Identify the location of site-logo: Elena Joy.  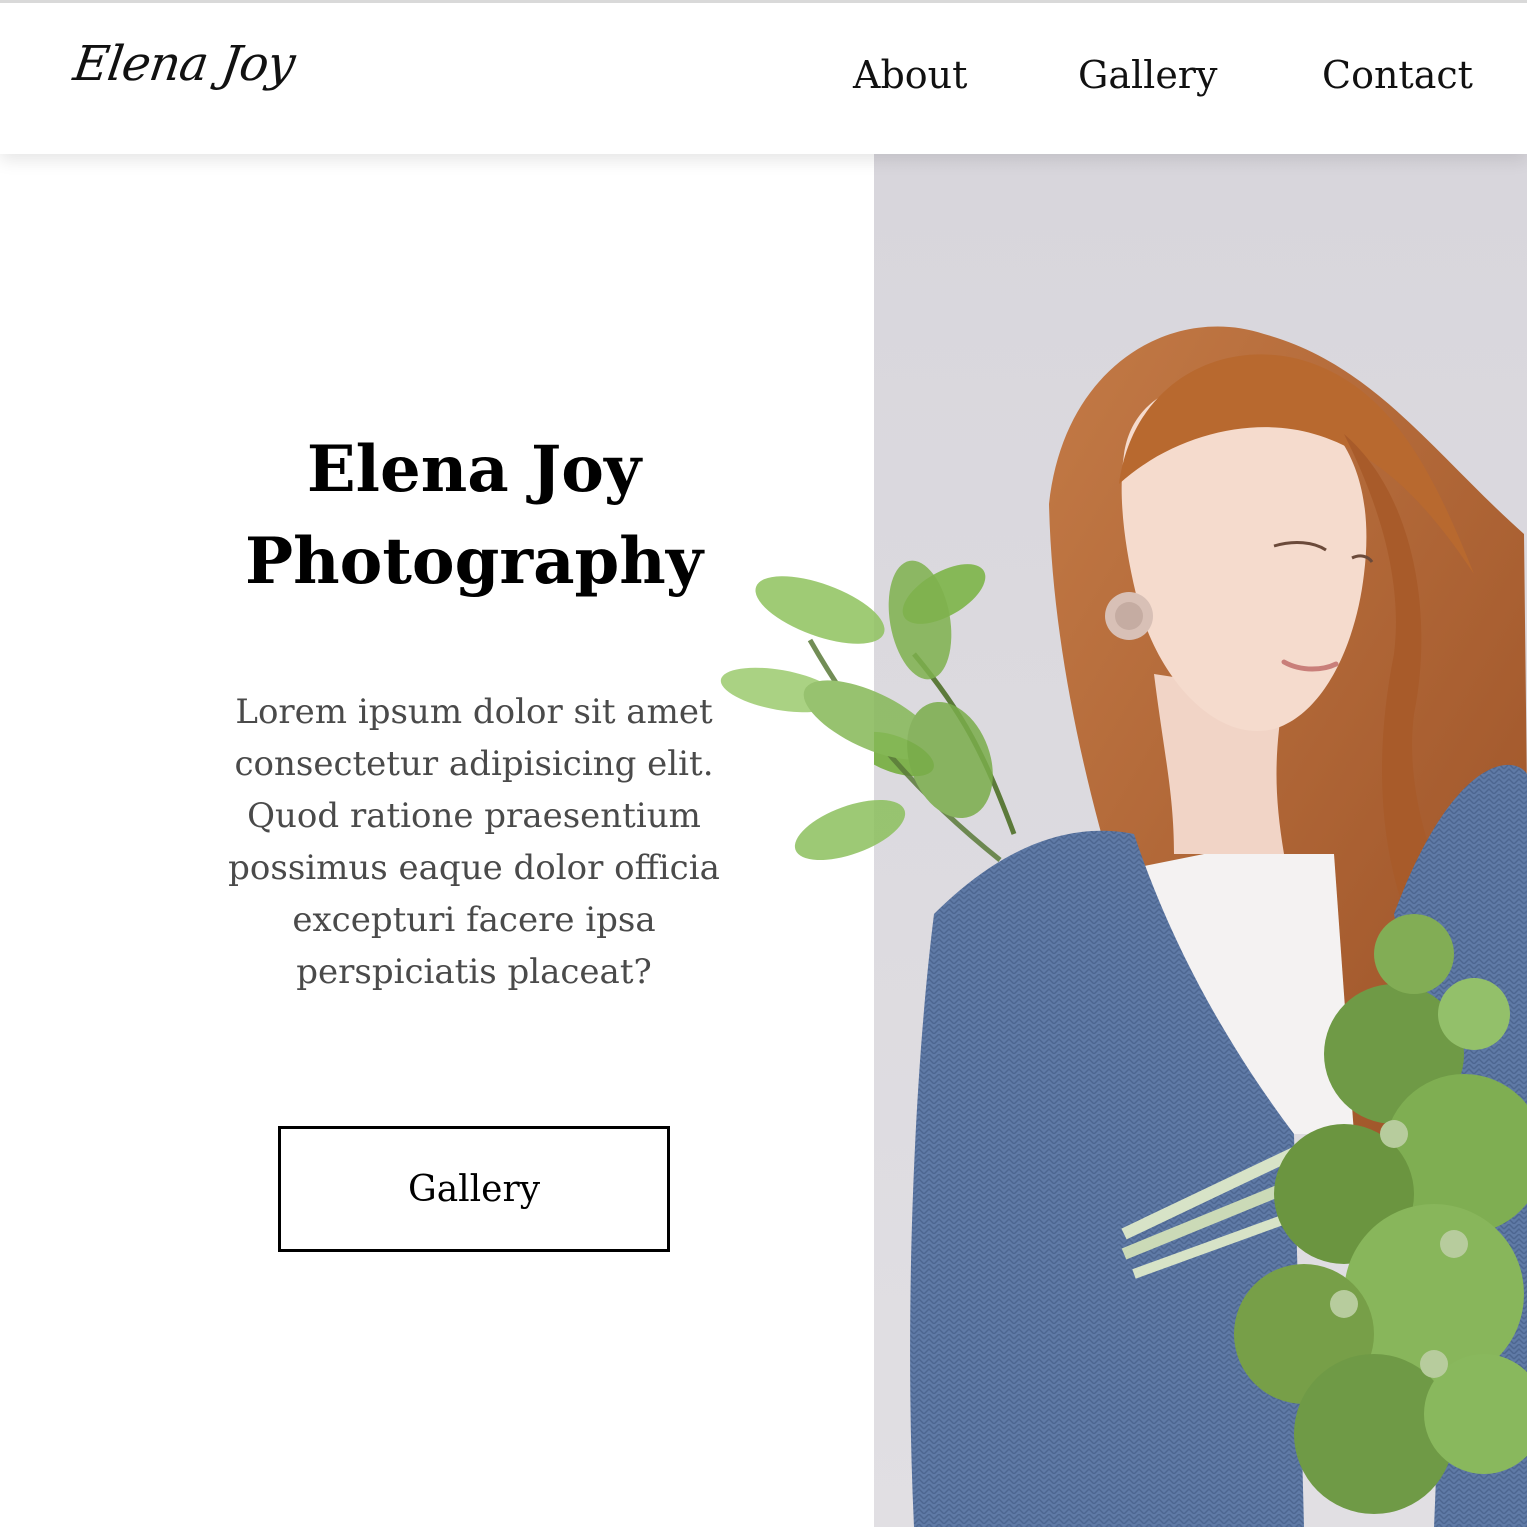
(184, 64).